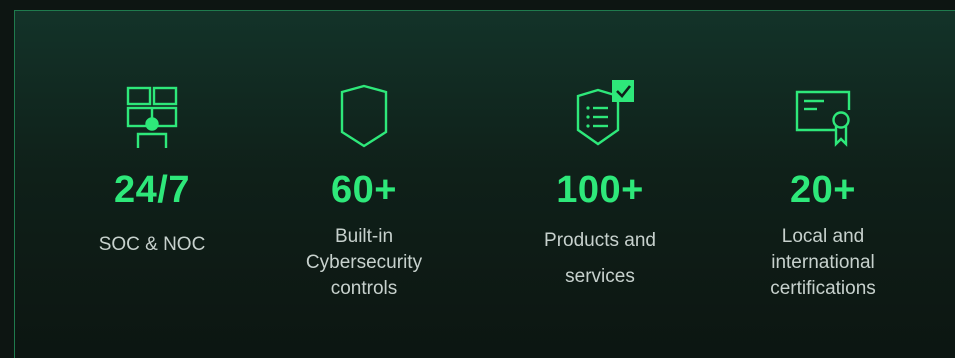 The width and height of the screenshot is (955, 358). Describe the element at coordinates (364, 116) in the screenshot. I see `shield-icon` at that location.